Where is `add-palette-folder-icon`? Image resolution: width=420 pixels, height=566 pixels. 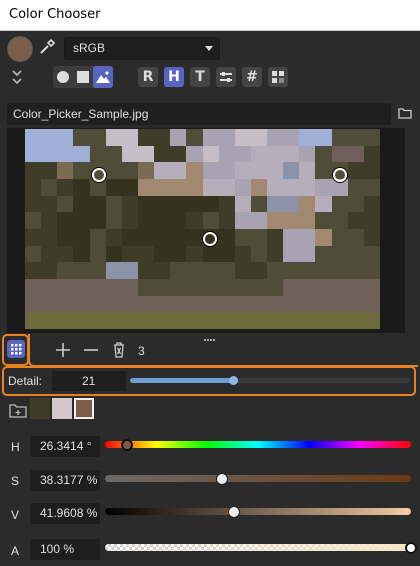 add-palette-folder-icon is located at coordinates (18, 410).